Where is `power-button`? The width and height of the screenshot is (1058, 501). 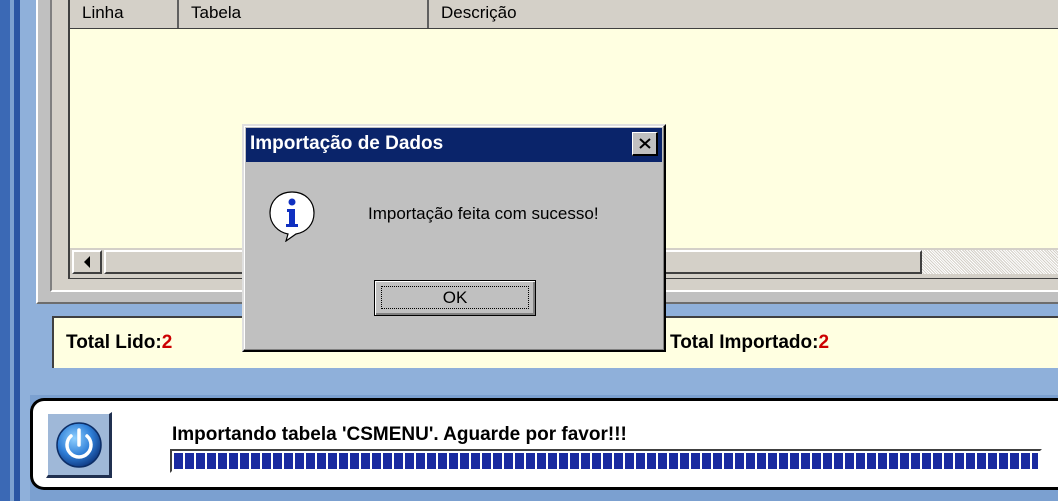
power-button is located at coordinates (79, 445).